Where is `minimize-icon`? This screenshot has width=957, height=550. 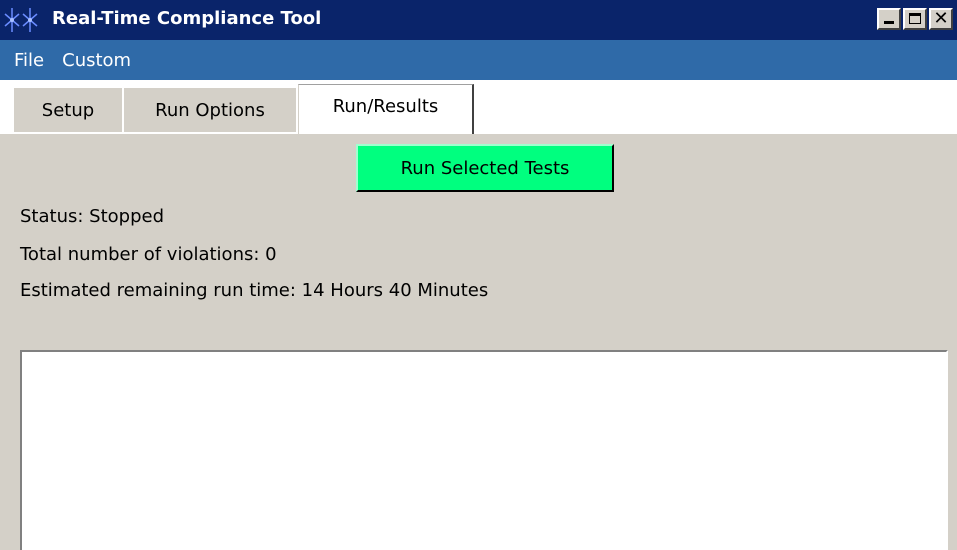 minimize-icon is located at coordinates (889, 22).